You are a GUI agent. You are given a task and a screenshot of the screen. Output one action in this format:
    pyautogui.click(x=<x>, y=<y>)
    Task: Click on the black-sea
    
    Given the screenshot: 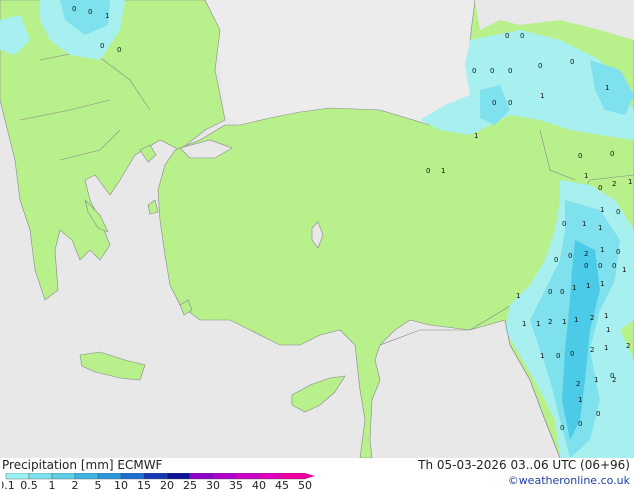 What is the action you would take?
    pyautogui.click(x=342, y=62)
    